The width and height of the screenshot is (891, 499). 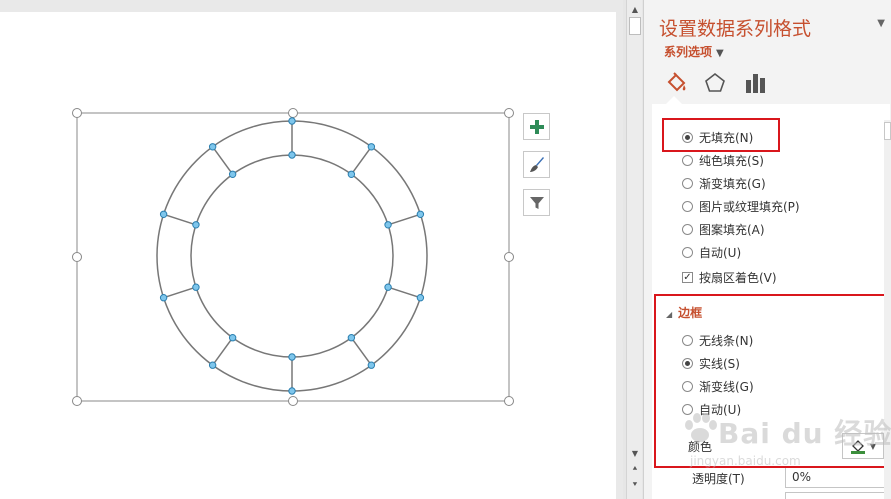 I want to click on next-slide-icon: ⯆, so click(x=635, y=485).